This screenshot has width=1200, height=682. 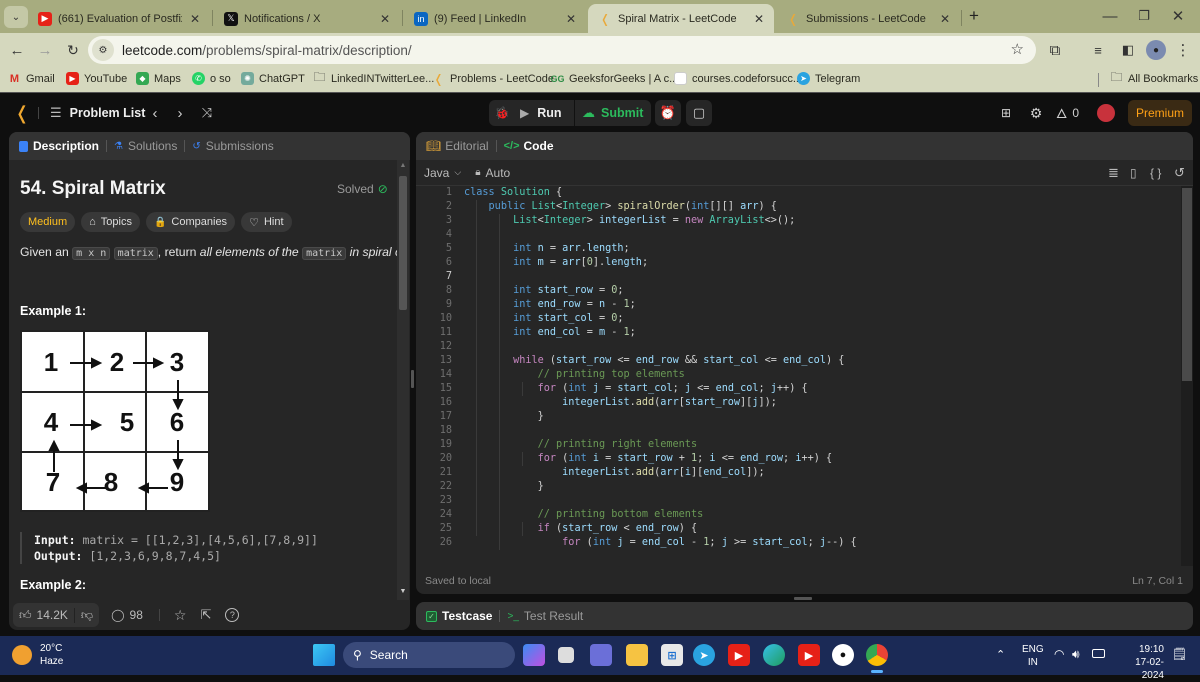 What do you see at coordinates (145, 146) in the screenshot?
I see `tab-solutions: ⚗ Solutions` at bounding box center [145, 146].